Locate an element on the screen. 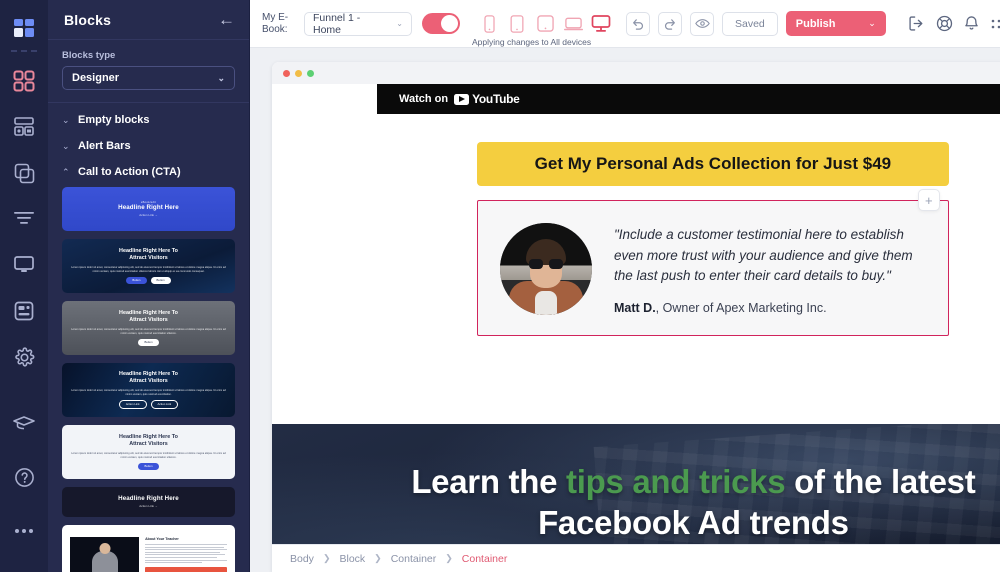 The height and width of the screenshot is (572, 1000). thumb-eyebrow: eBook/edit is located at coordinates (148, 202).